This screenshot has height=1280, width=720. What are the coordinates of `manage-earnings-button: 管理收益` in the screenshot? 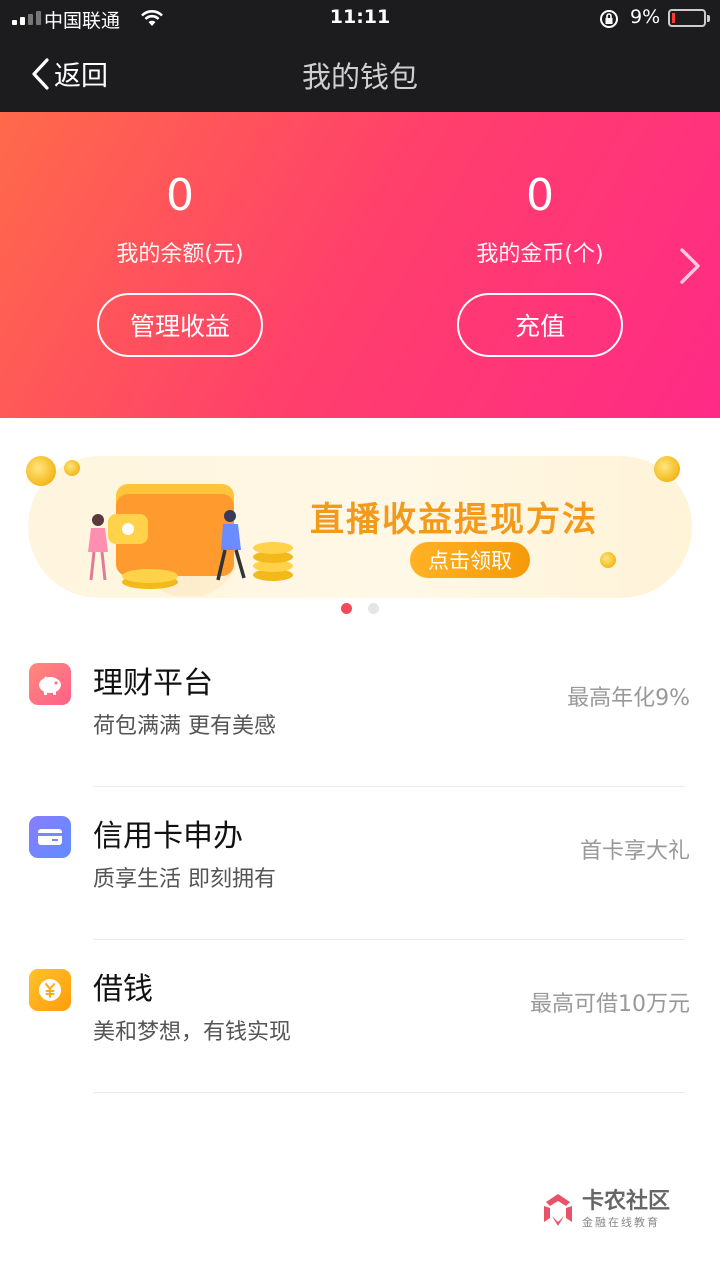 It's located at (180, 325).